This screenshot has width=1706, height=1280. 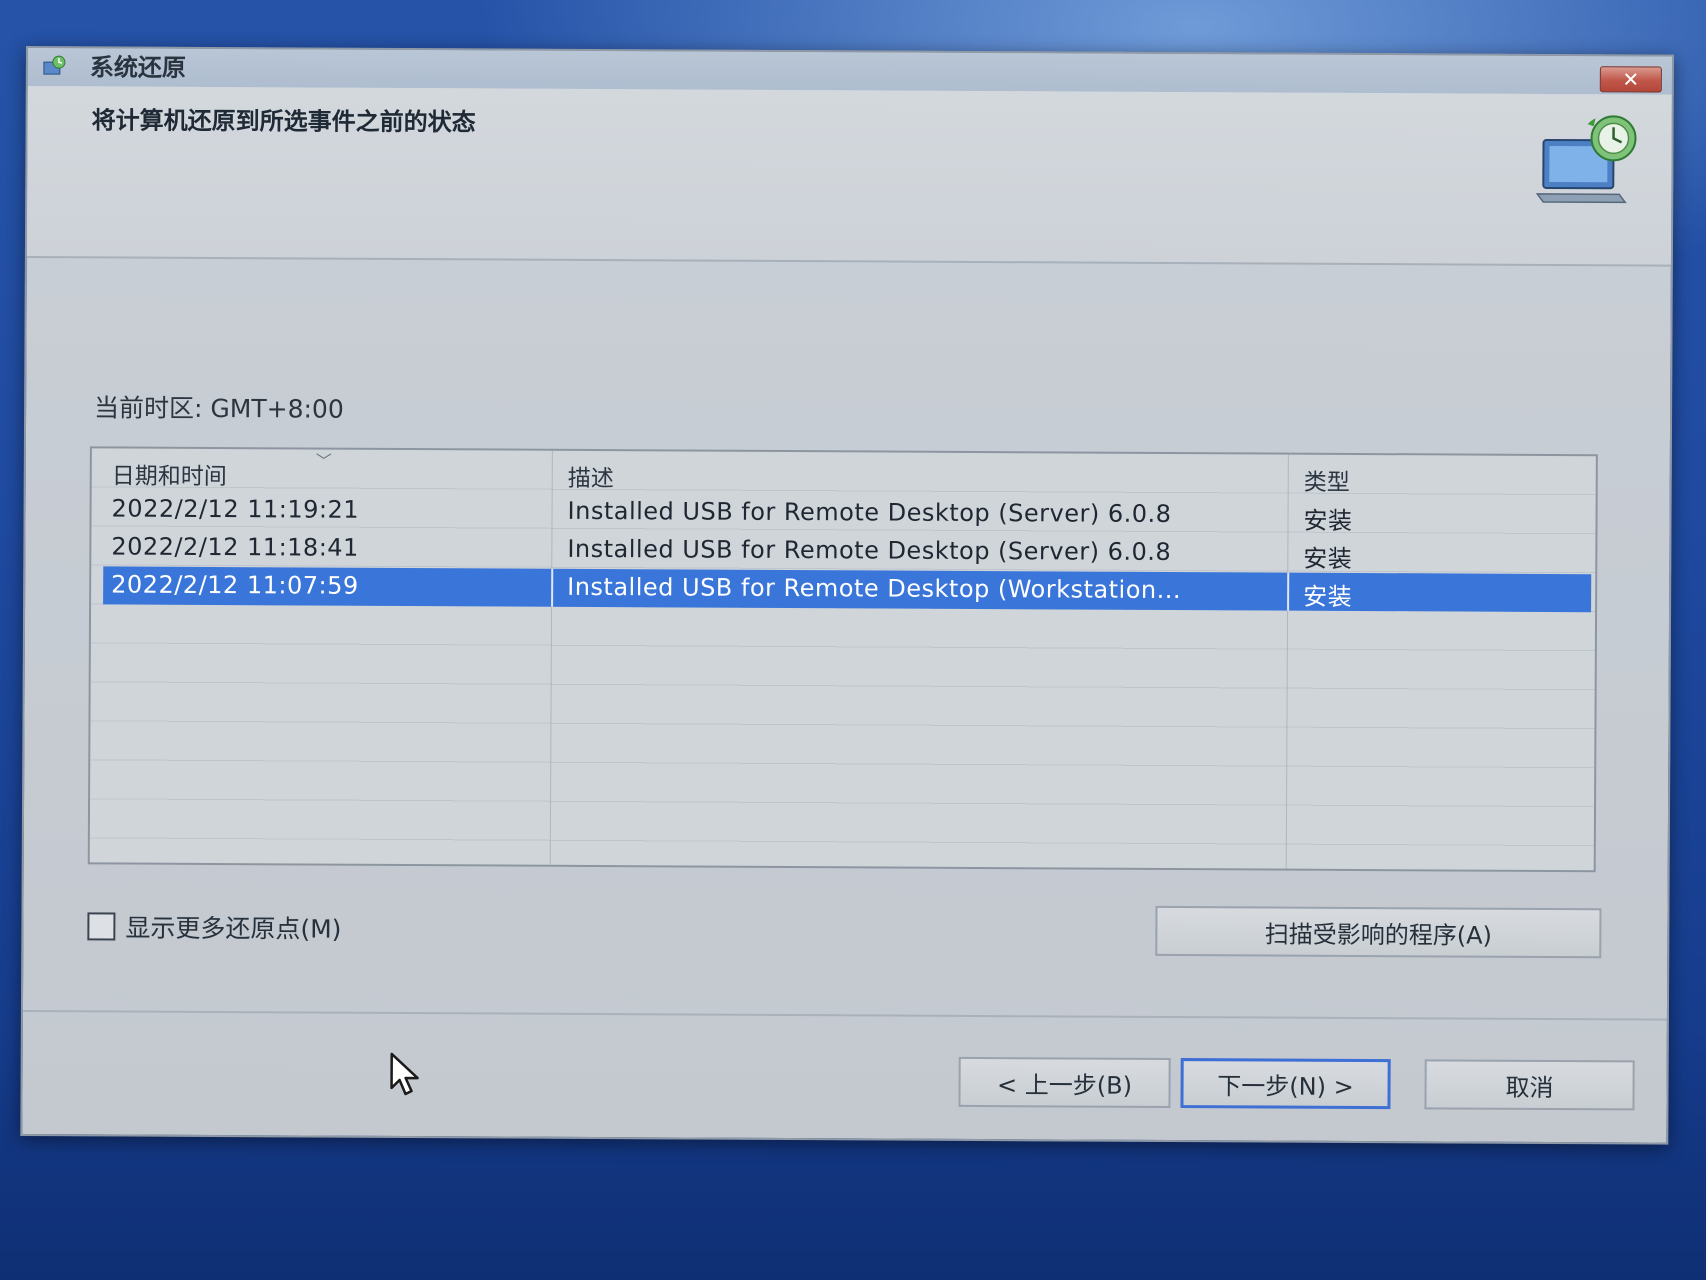 I want to click on show-more-checkbox, so click(x=101, y=926).